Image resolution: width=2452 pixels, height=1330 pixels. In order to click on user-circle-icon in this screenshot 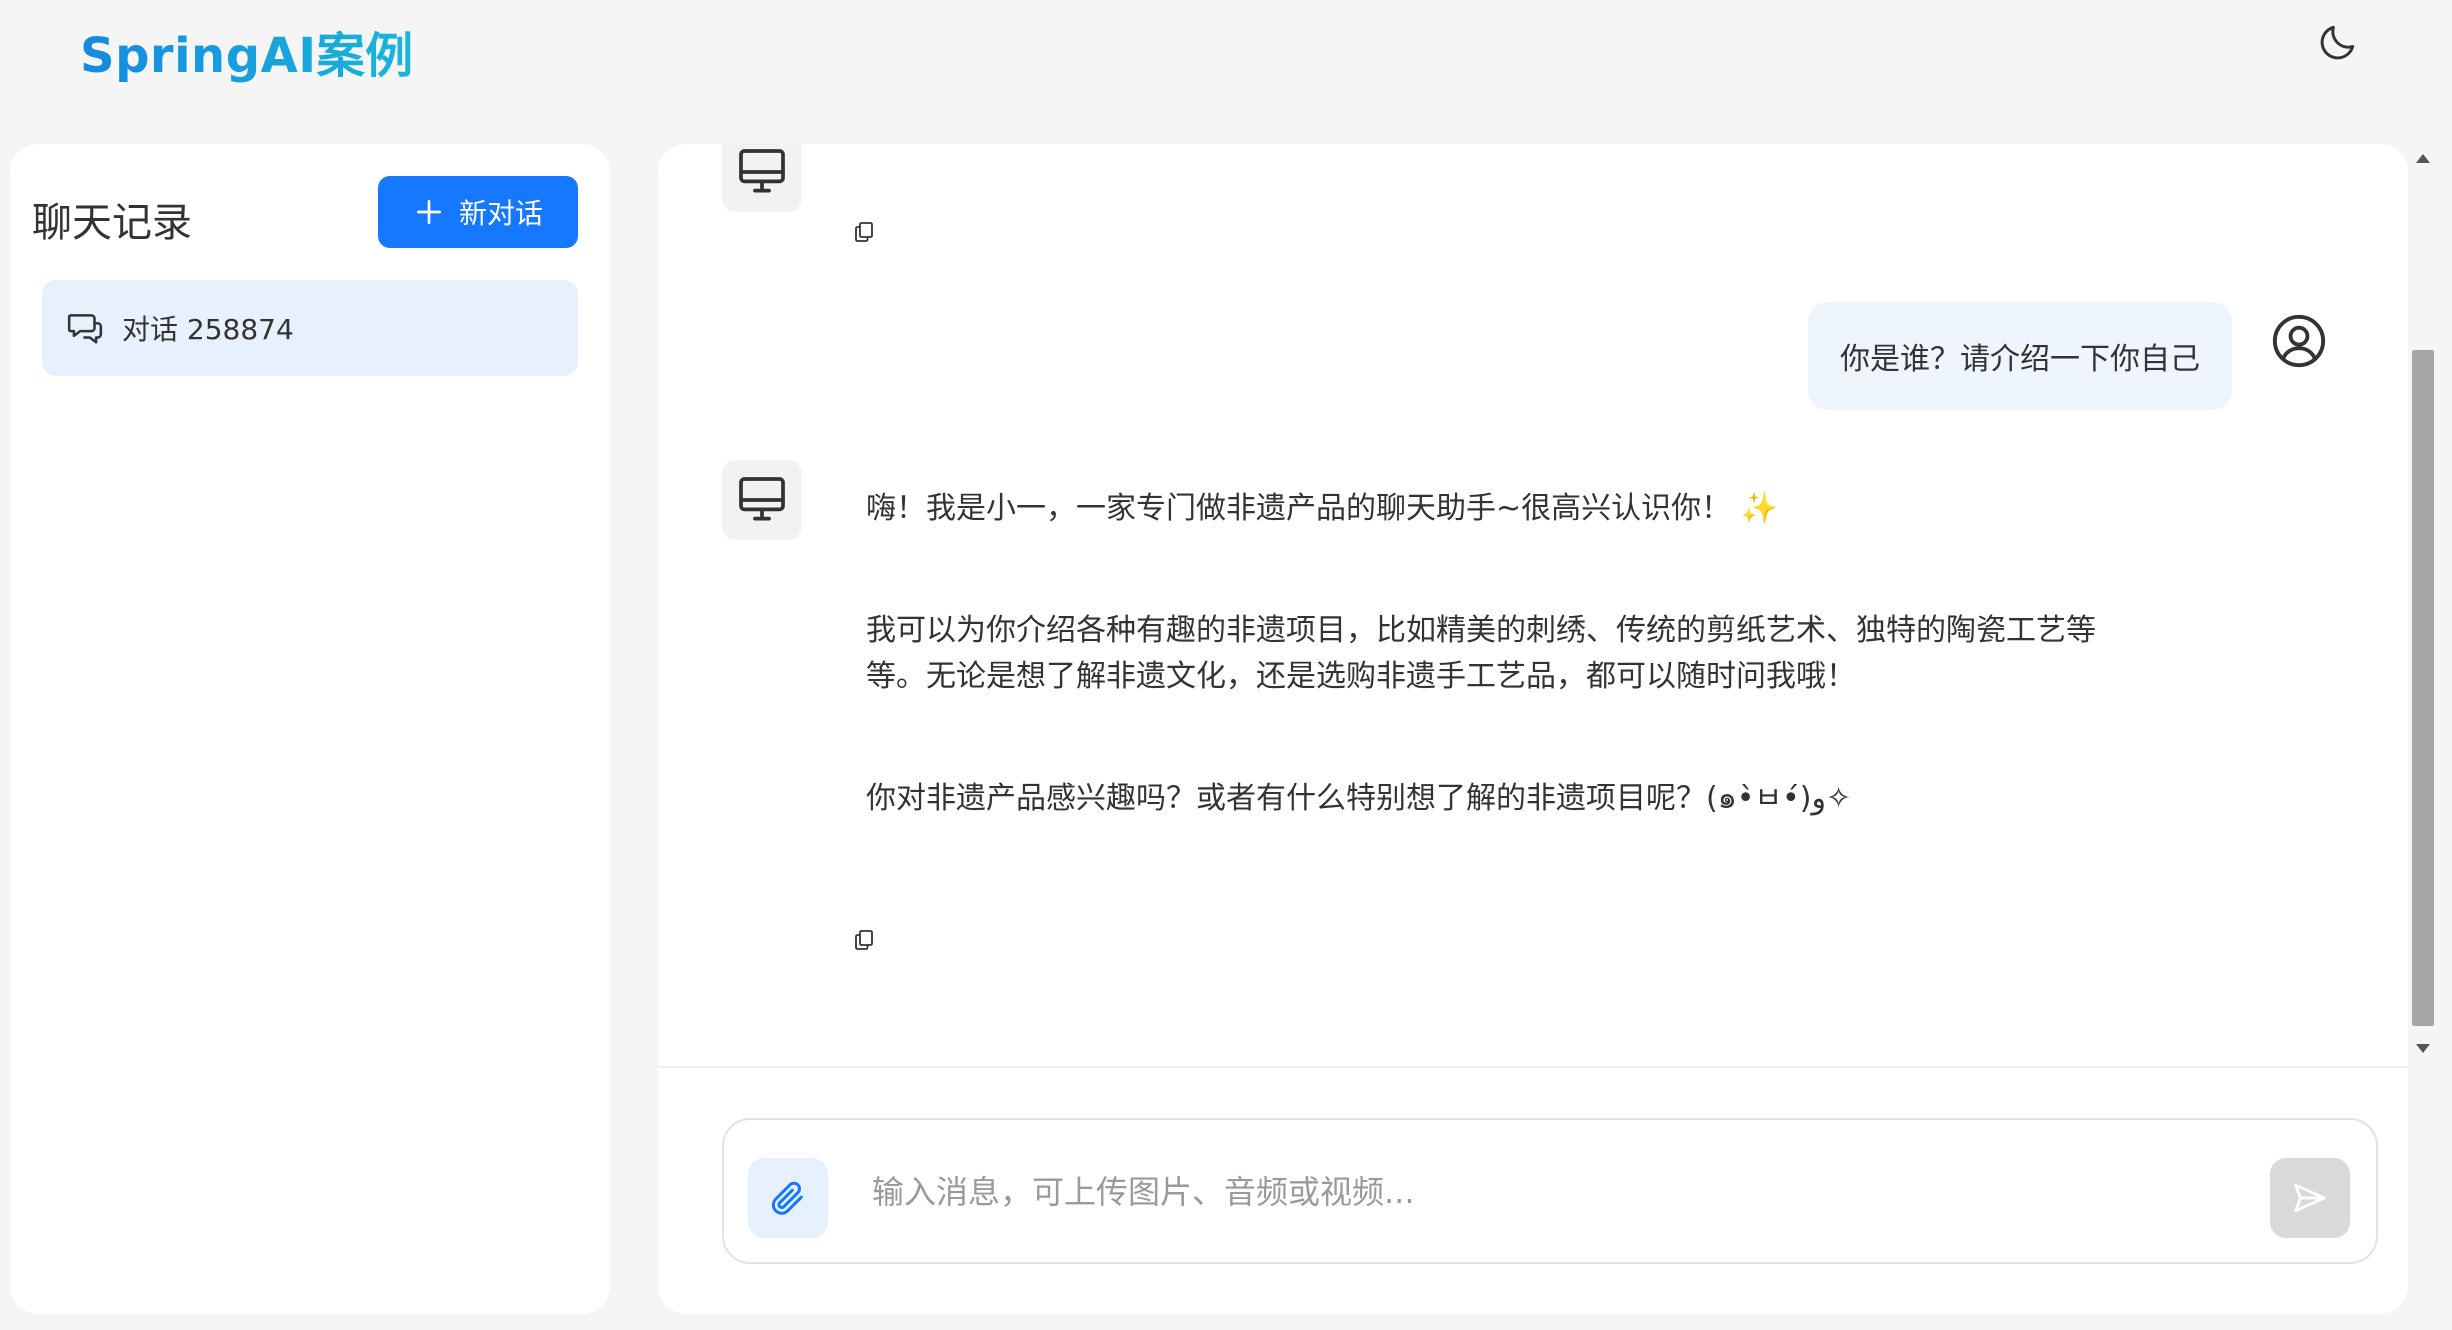, I will do `click(2299, 341)`.